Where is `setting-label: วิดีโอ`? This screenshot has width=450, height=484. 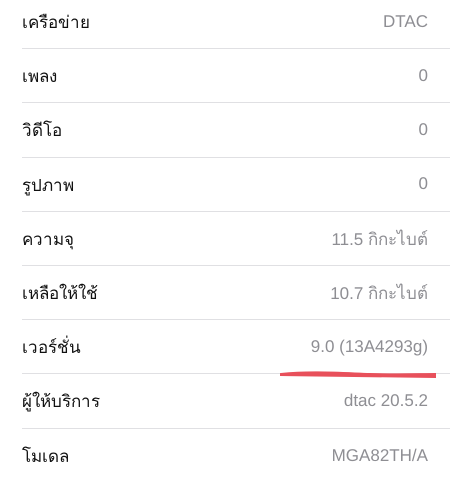
setting-label: วิดีโอ is located at coordinates (42, 131).